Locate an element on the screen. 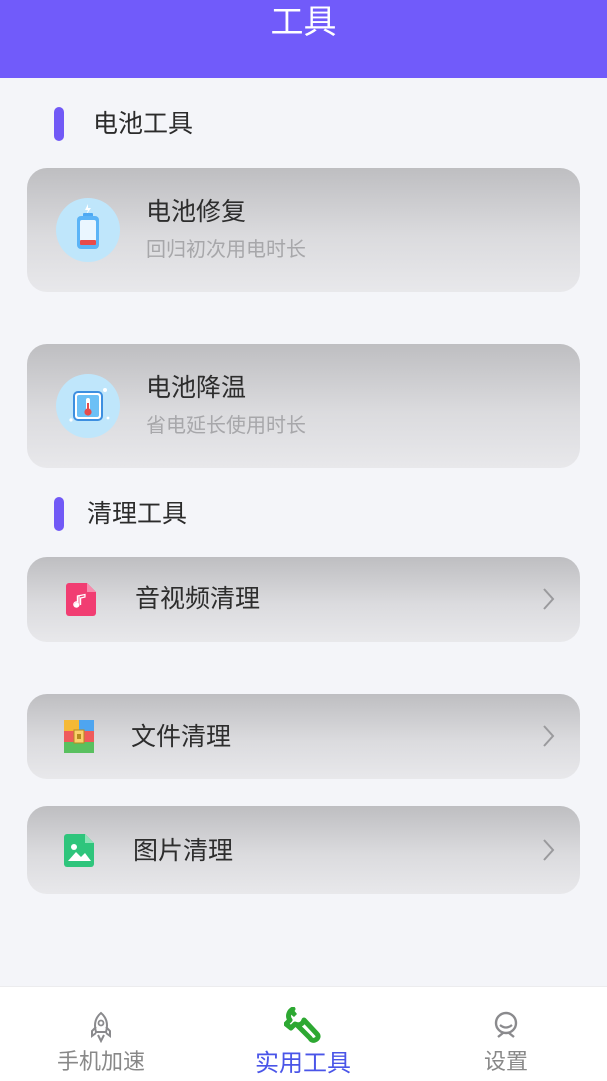 This screenshot has width=607, height=1081. nav-label: 实用工具 is located at coordinates (303, 1063).